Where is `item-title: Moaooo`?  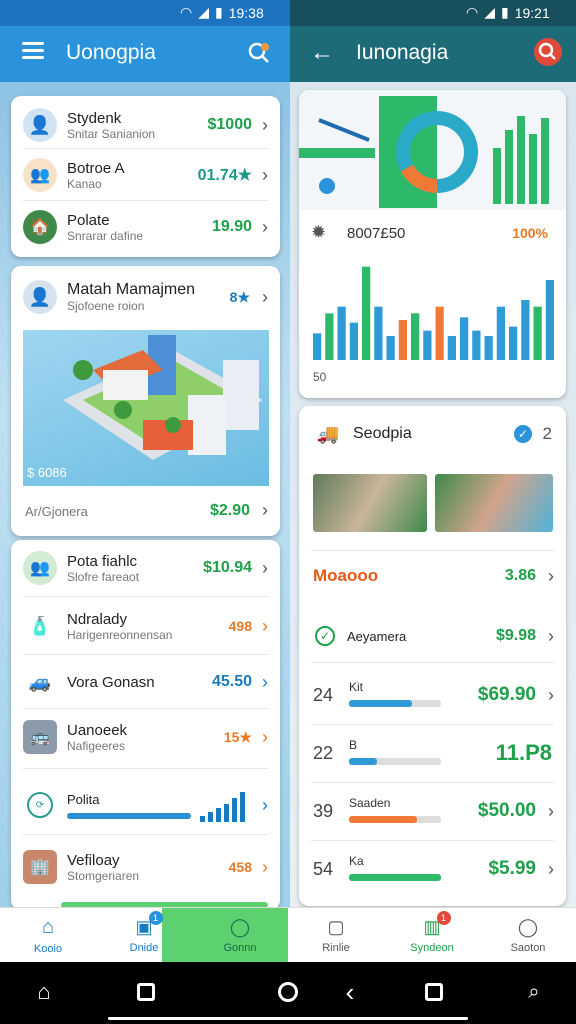 item-title: Moaooo is located at coordinates (346, 575).